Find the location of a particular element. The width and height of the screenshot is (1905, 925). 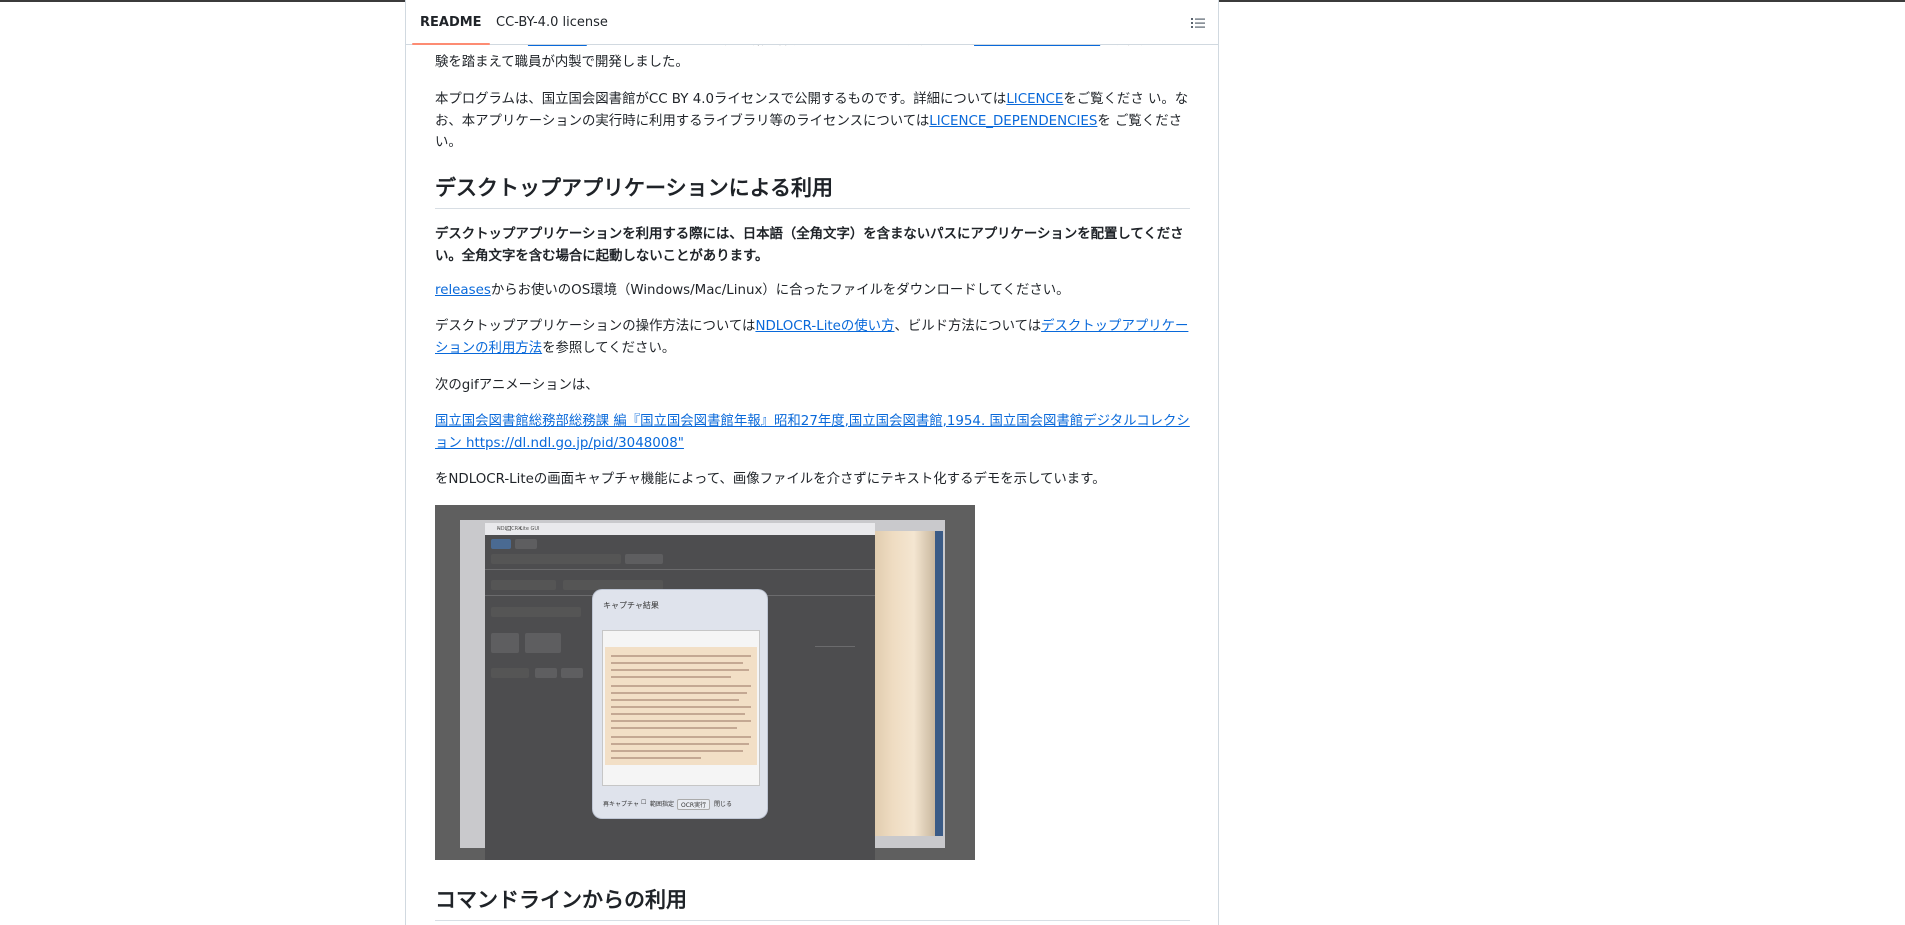

gif-scanned-text-image is located at coordinates (681, 706).